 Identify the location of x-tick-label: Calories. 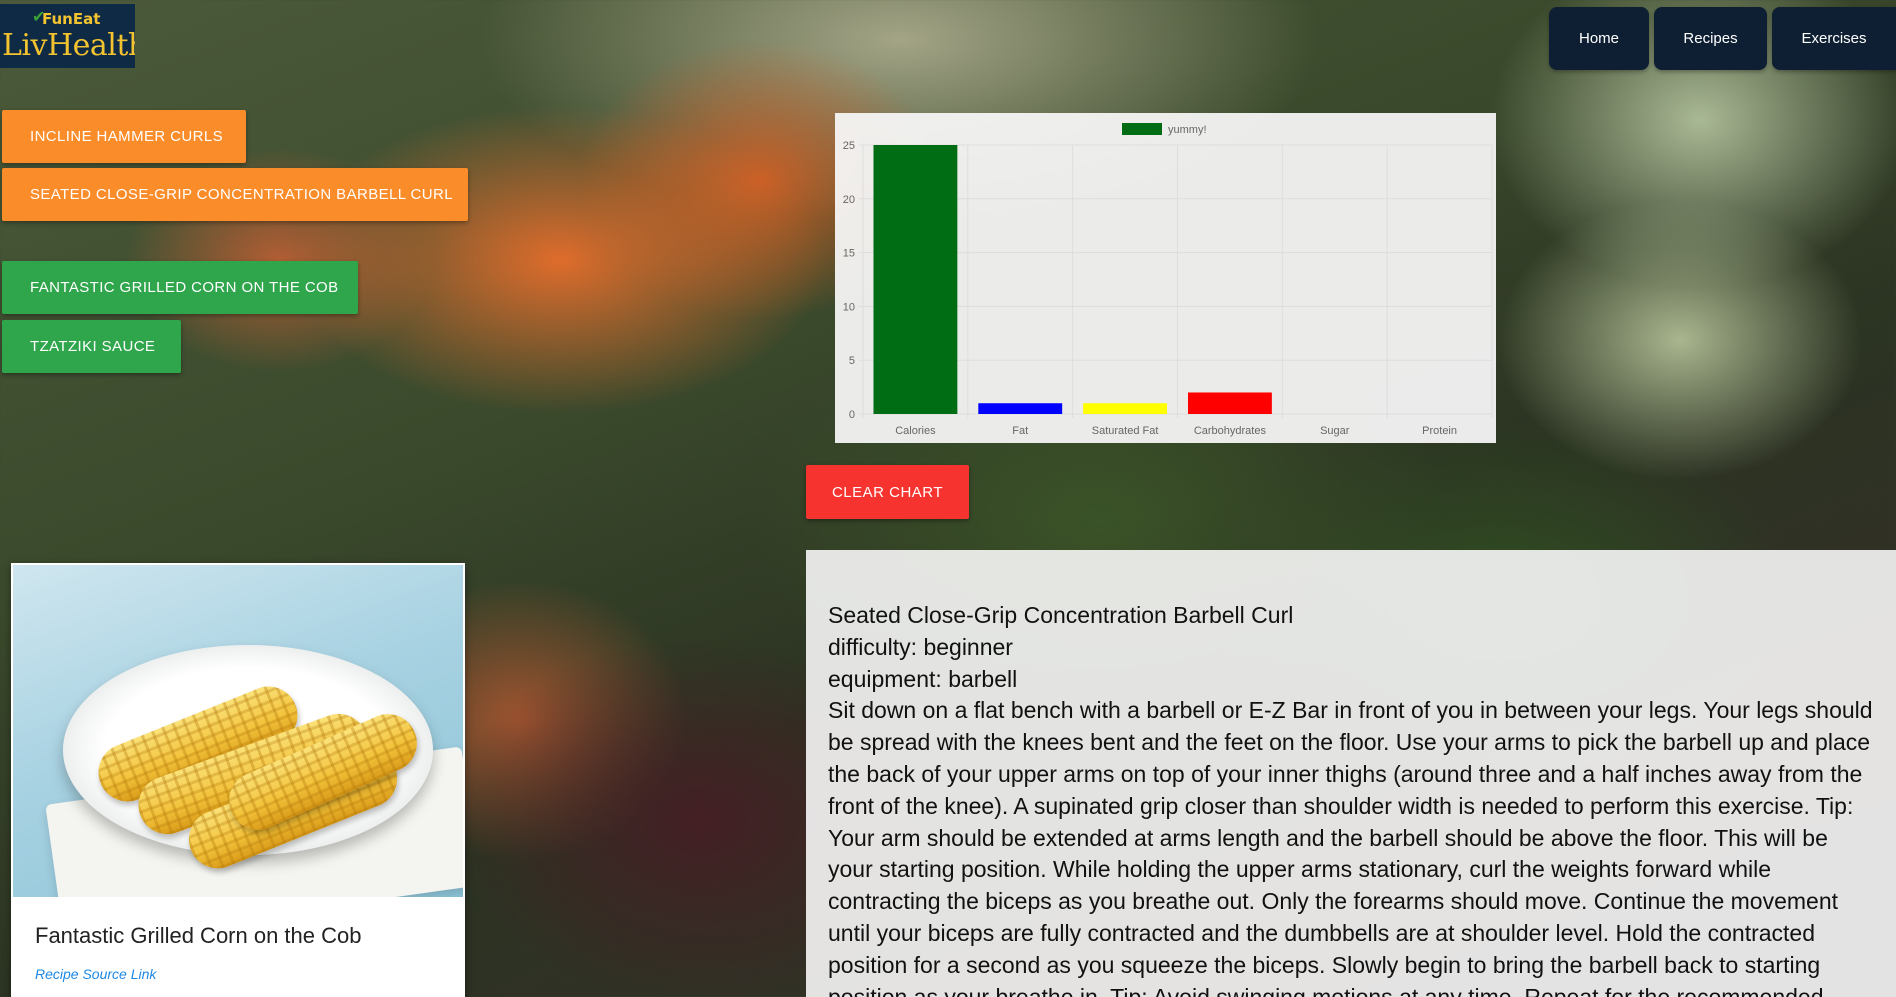
(915, 431).